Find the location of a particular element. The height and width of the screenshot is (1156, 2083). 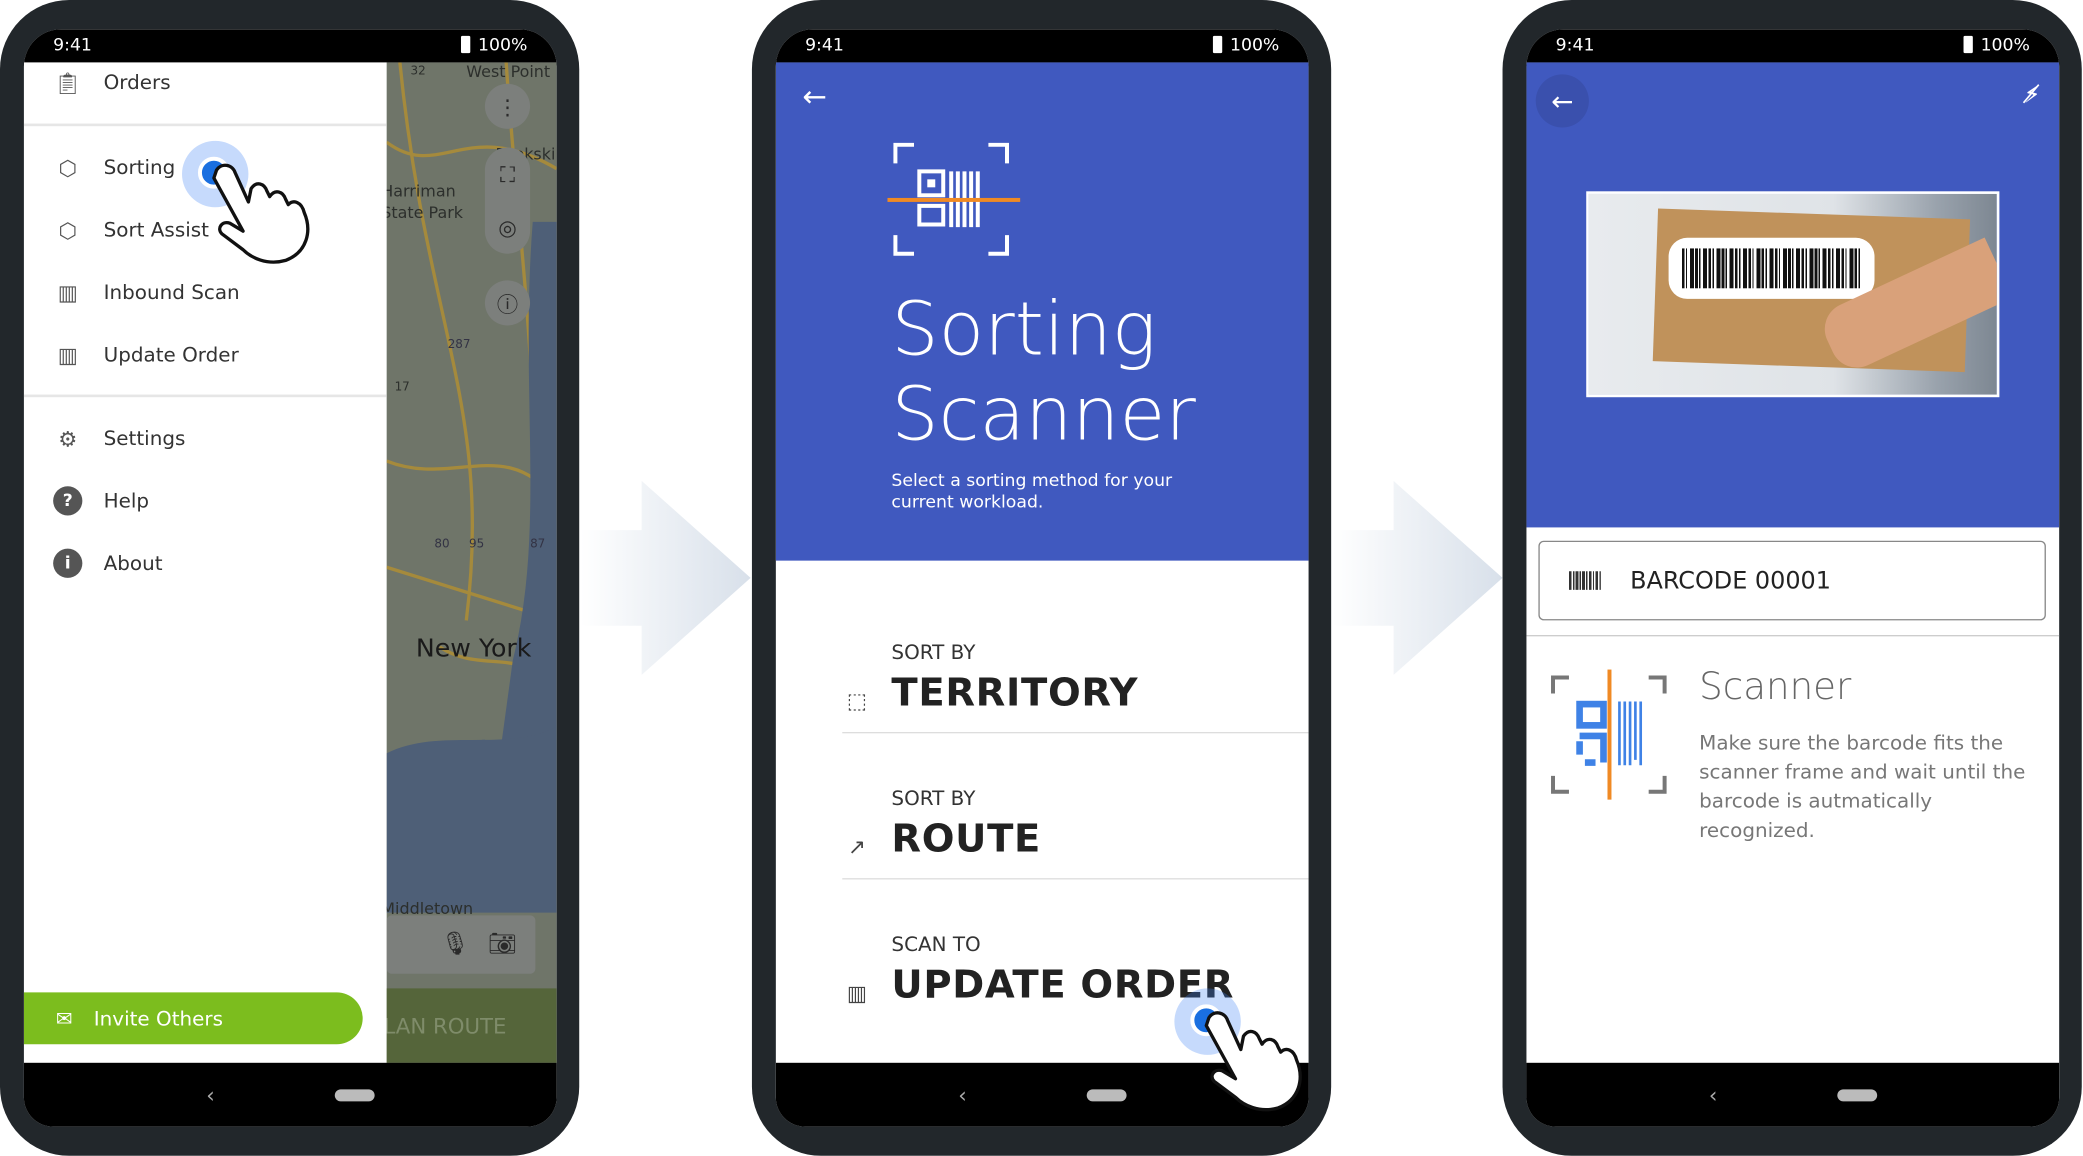

barcode-label is located at coordinates (1771, 268).